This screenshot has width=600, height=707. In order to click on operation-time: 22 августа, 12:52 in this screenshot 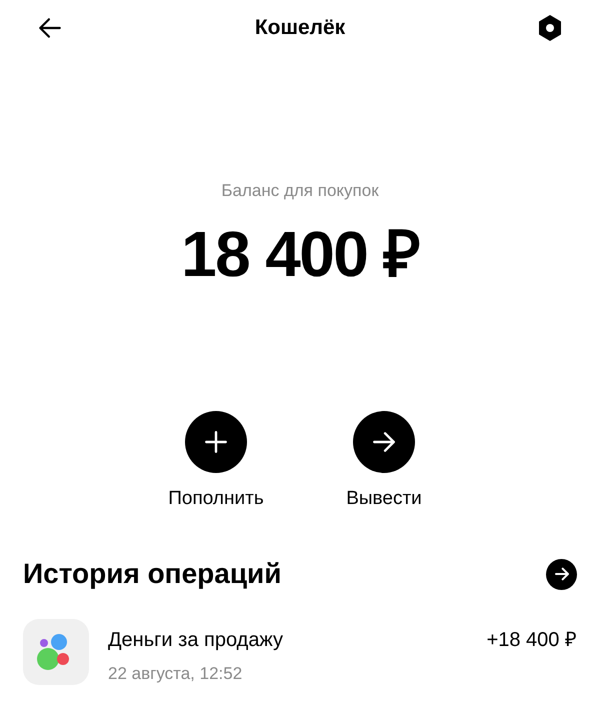, I will do `click(176, 674)`.